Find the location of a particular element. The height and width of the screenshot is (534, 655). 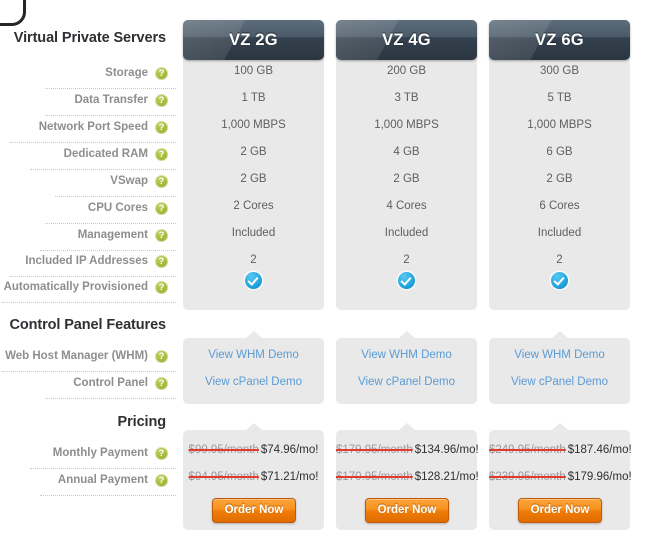

annual-price-old: $94.95/month is located at coordinates (223, 477).